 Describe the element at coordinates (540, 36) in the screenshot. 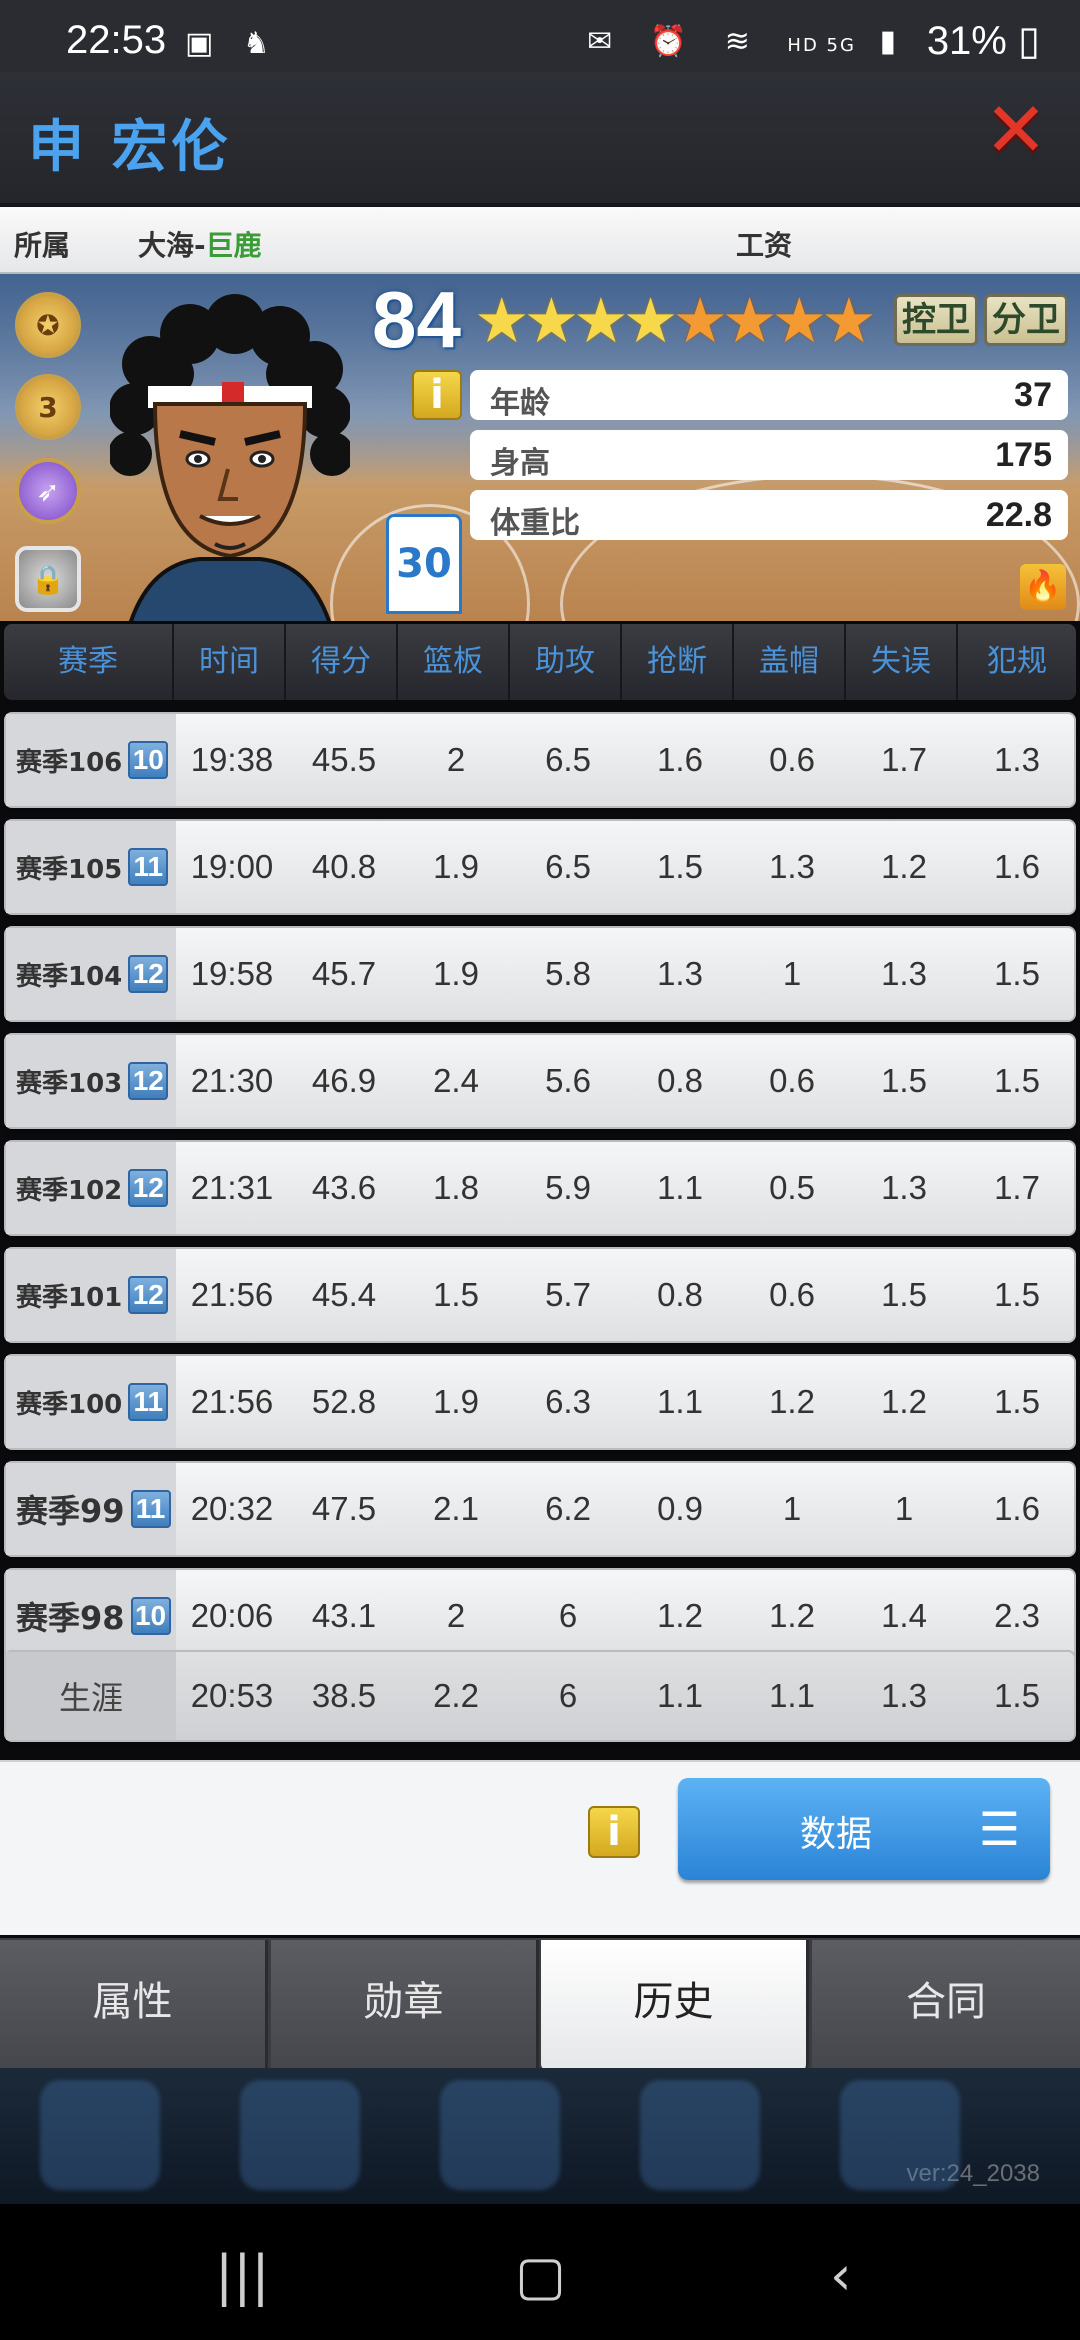

I see `status-bar: 22:53 ▣ ♞ ✉ ⏰ ≋ HD 5G ▮ 31% ▯` at that location.